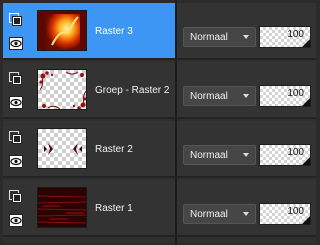 This screenshot has height=245, width=320. I want to click on layer-name: Raster 1, so click(114, 208).